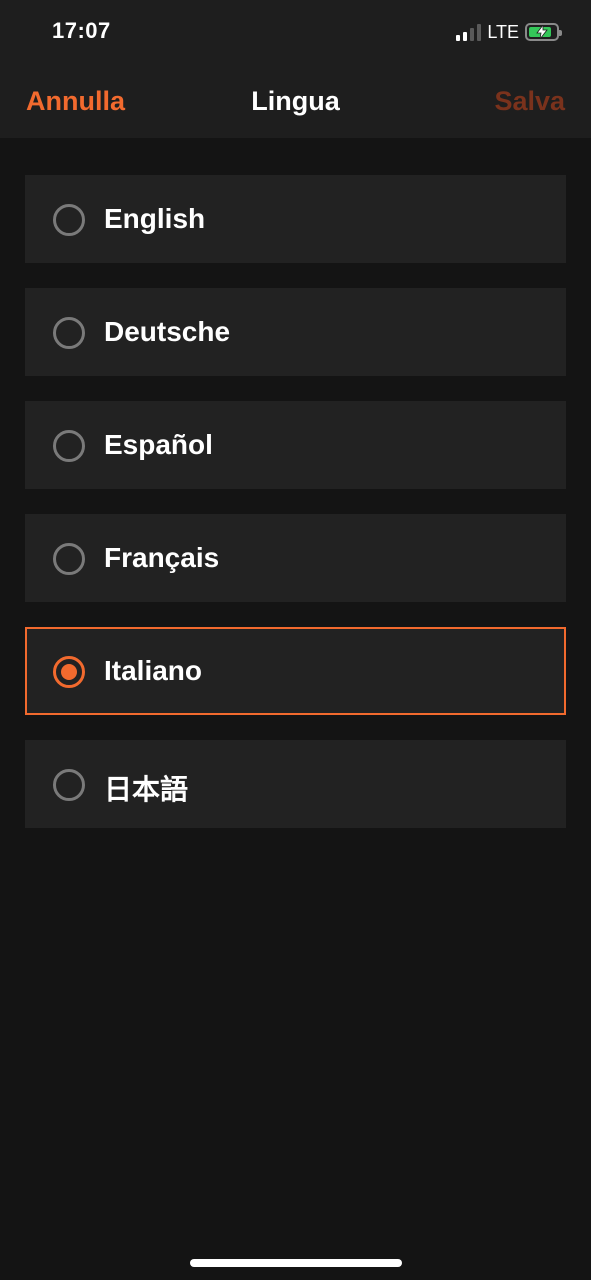  What do you see at coordinates (162, 557) in the screenshot?
I see `language-label: Français` at bounding box center [162, 557].